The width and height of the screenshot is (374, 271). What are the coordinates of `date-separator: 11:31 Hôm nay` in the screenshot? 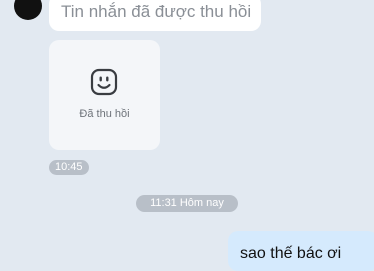 It's located at (187, 203).